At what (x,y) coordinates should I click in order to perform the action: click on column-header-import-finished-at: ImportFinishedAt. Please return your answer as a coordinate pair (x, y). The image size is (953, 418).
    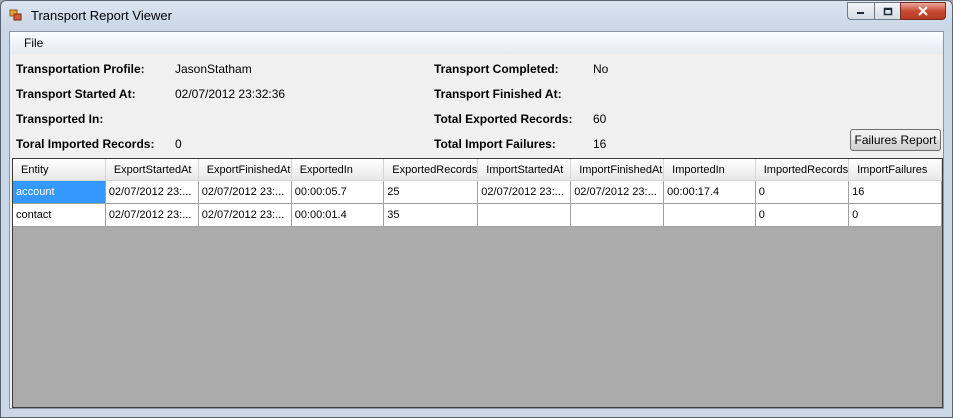
    Looking at the image, I should click on (617, 170).